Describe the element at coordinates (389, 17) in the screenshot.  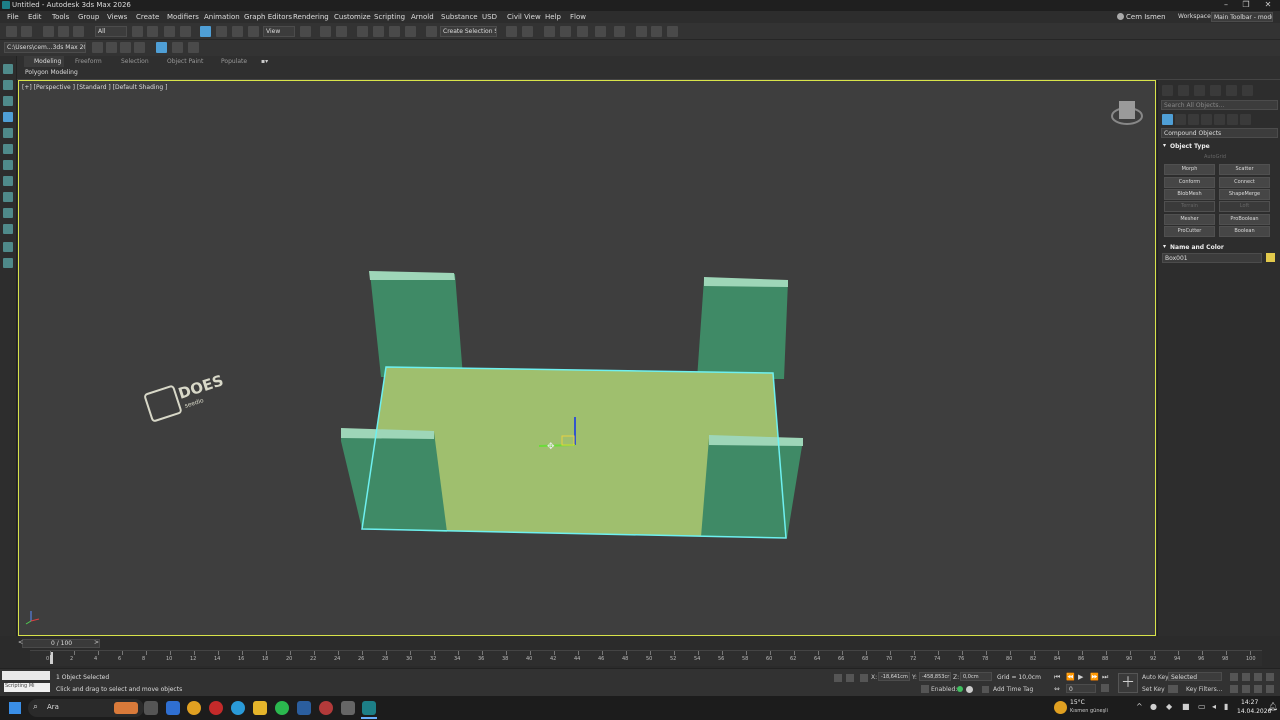
I see `menu-scripting: Scripting` at that location.